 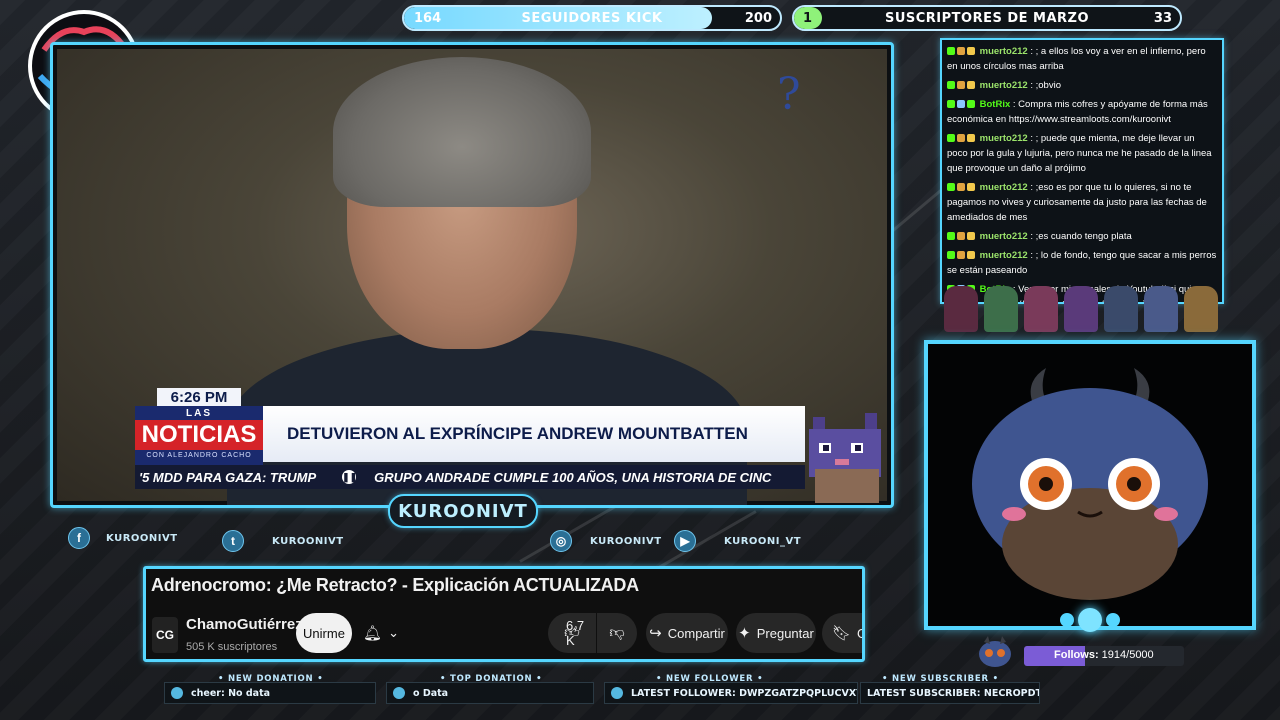 I want to click on subs-goal: 33, so click(x=1162, y=18).